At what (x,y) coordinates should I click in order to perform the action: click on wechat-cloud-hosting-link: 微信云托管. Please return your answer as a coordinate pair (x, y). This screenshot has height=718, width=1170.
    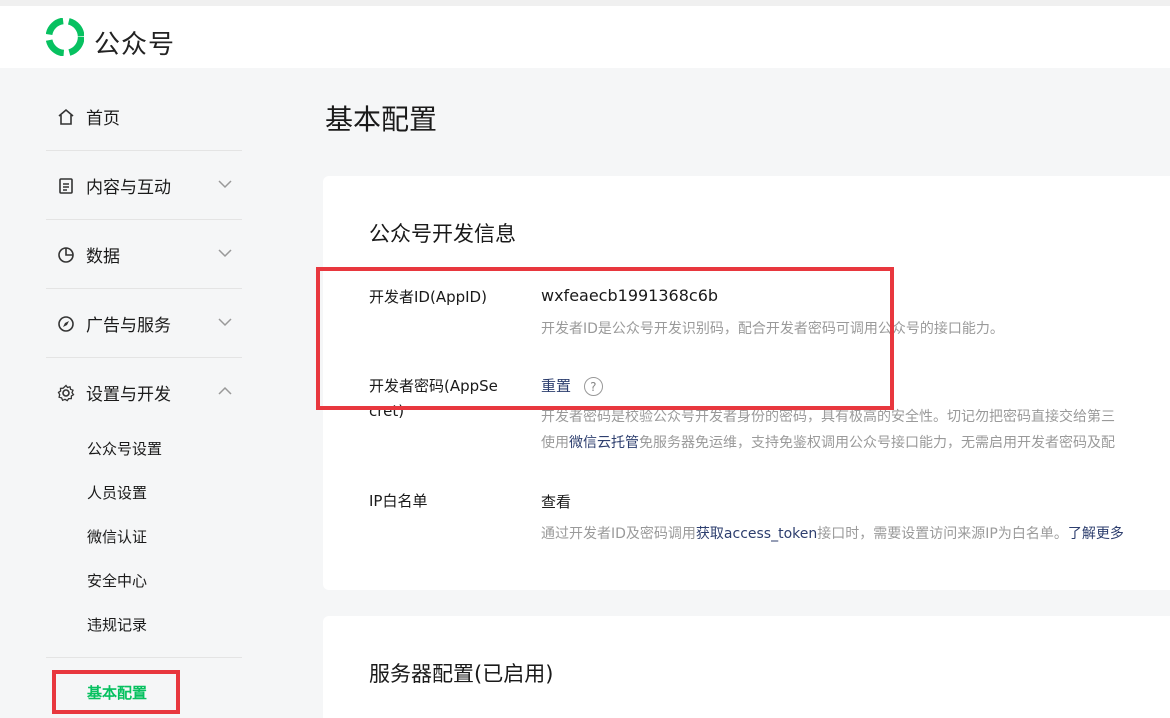
    Looking at the image, I should click on (604, 443).